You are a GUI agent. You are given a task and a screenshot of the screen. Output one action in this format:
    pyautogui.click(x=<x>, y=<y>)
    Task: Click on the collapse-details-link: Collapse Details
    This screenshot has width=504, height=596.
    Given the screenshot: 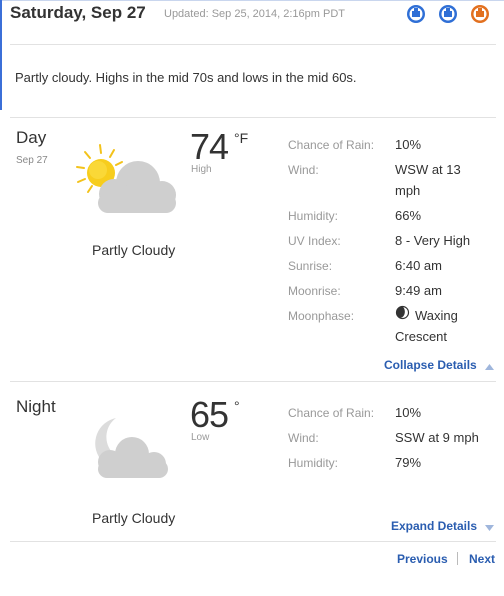 What is the action you would take?
    pyautogui.click(x=439, y=365)
    